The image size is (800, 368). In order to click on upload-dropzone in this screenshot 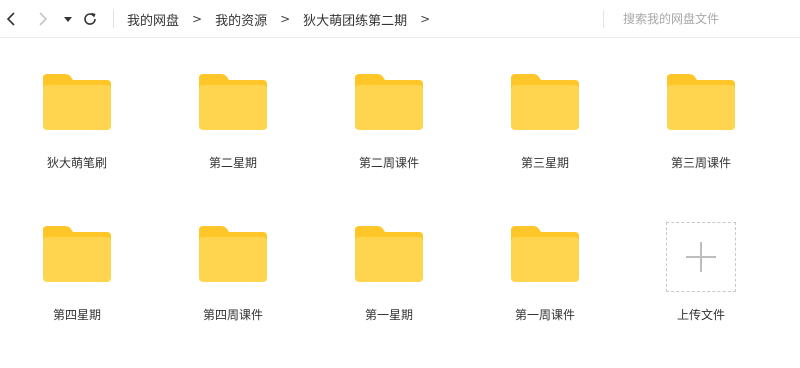, I will do `click(701, 257)`.